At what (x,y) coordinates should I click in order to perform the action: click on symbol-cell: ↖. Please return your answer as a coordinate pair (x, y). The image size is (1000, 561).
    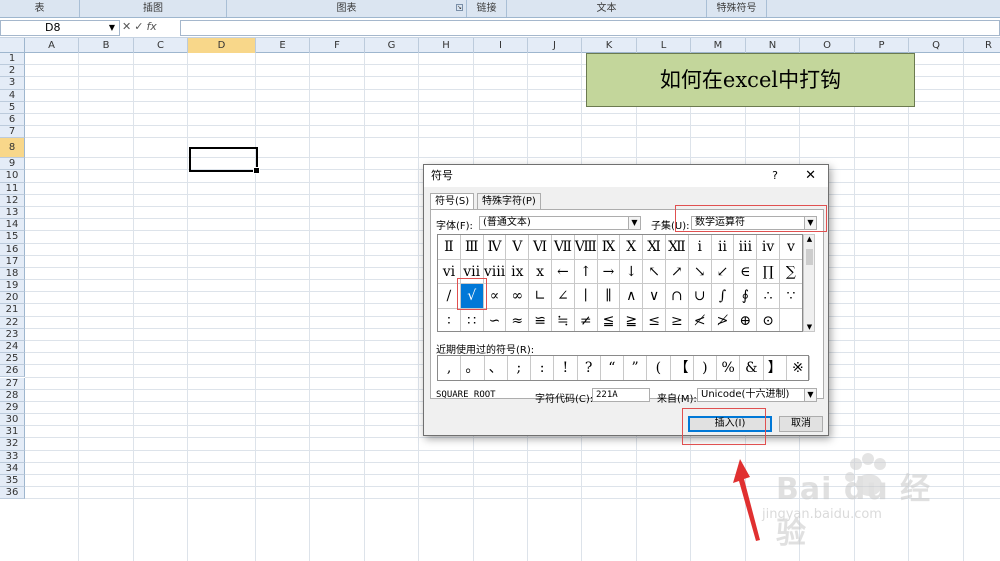
    Looking at the image, I should click on (654, 271).